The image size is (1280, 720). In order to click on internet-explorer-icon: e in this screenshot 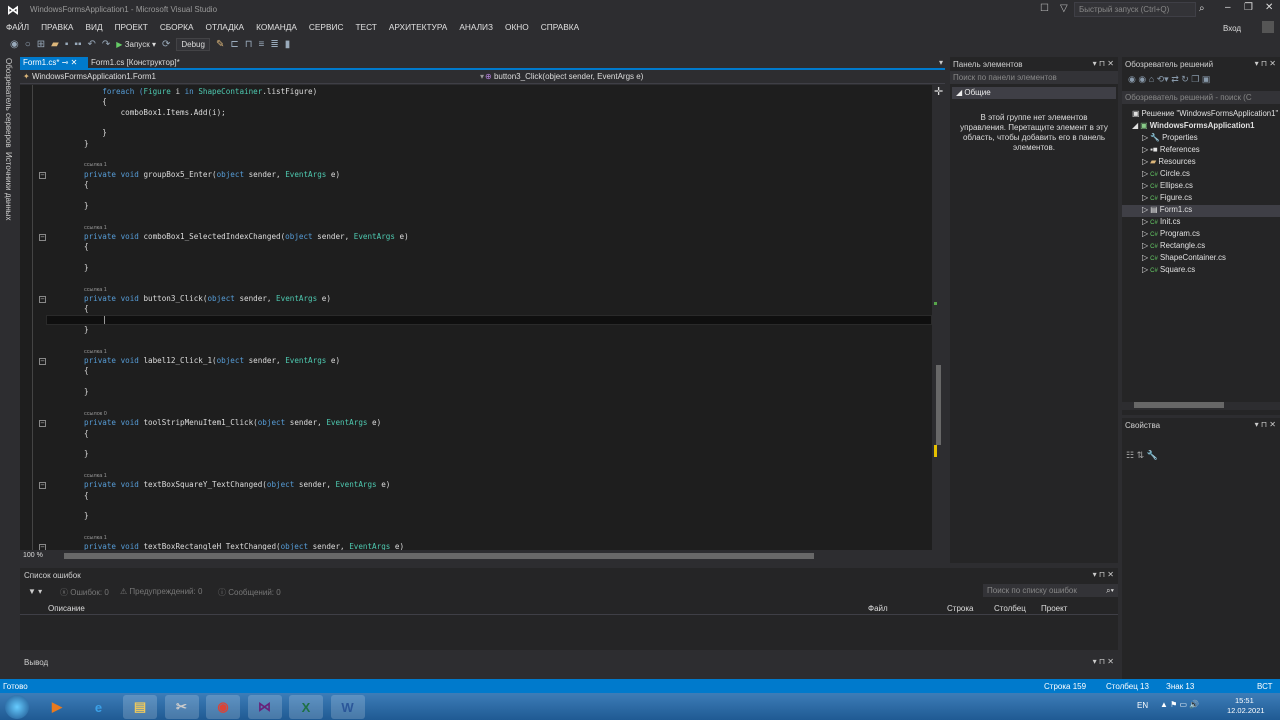, I will do `click(99, 707)`.